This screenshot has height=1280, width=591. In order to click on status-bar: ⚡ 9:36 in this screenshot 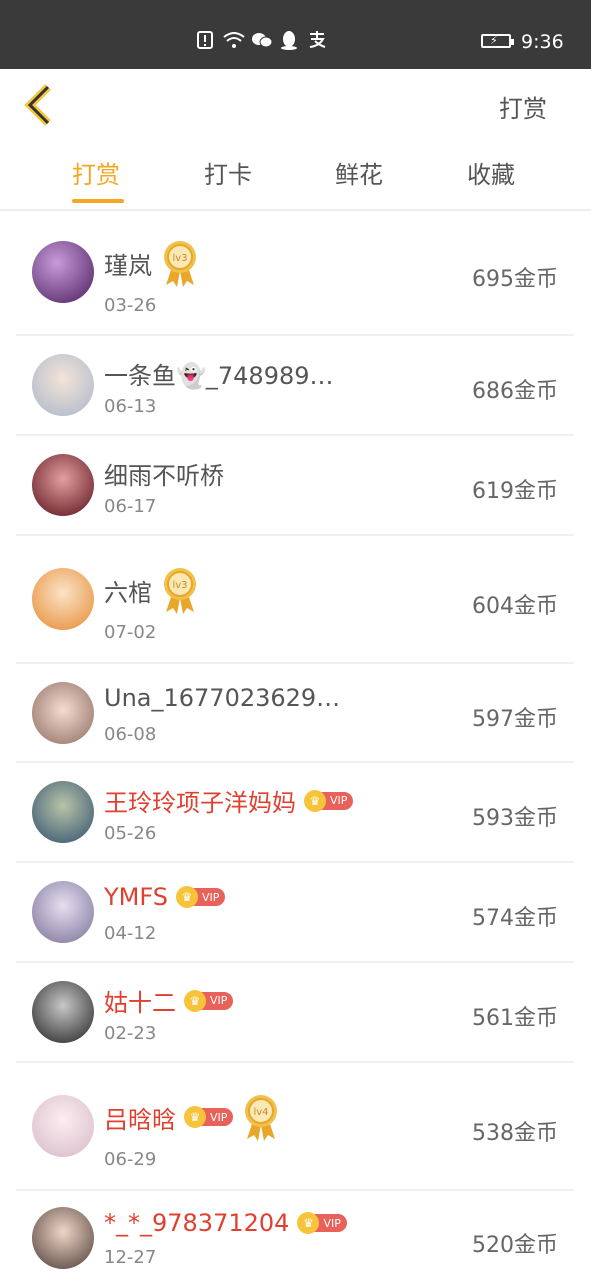, I will do `click(295, 34)`.